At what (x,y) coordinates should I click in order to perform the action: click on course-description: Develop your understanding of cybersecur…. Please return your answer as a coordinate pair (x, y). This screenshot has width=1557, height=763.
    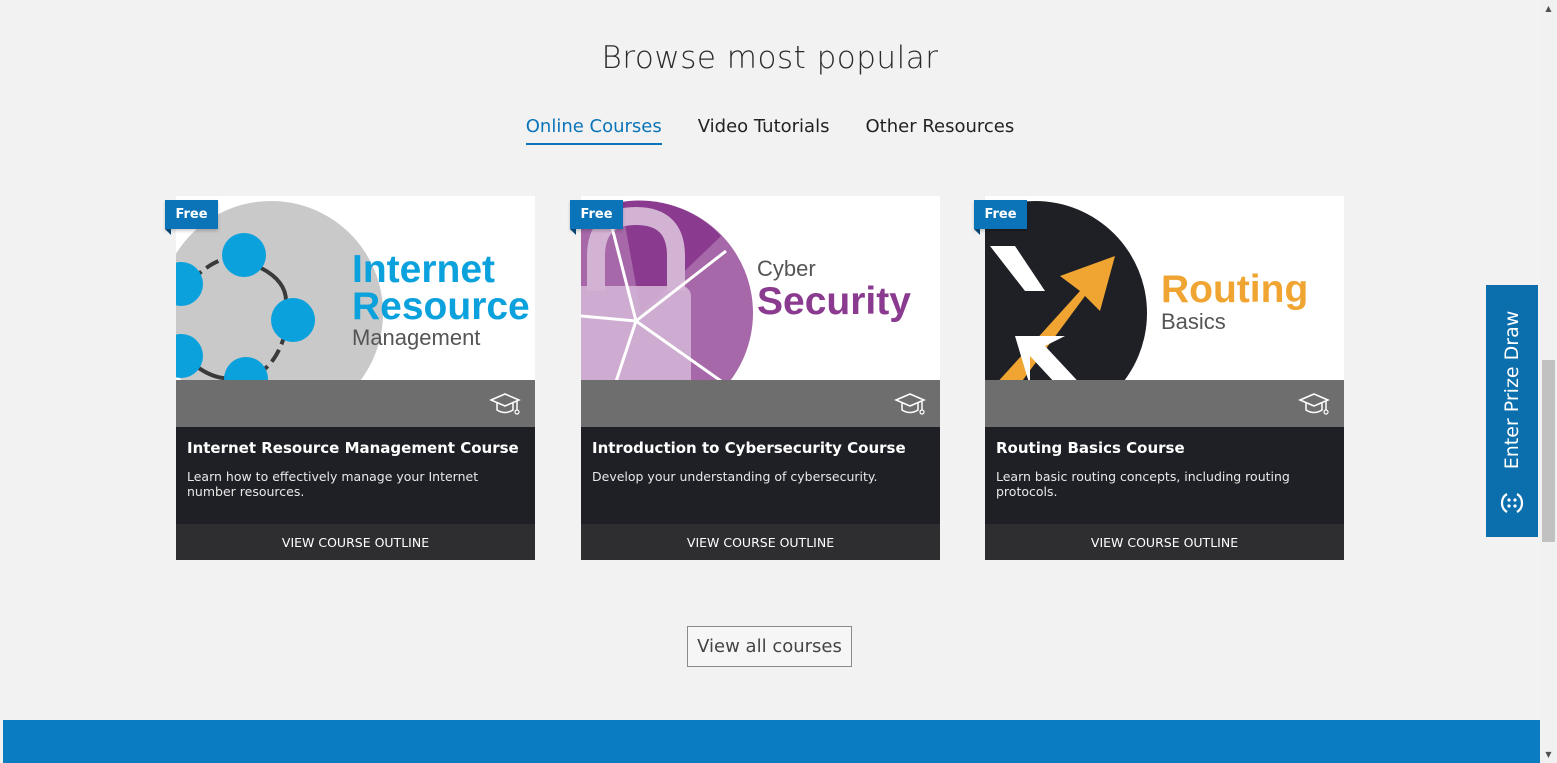
    Looking at the image, I should click on (735, 476).